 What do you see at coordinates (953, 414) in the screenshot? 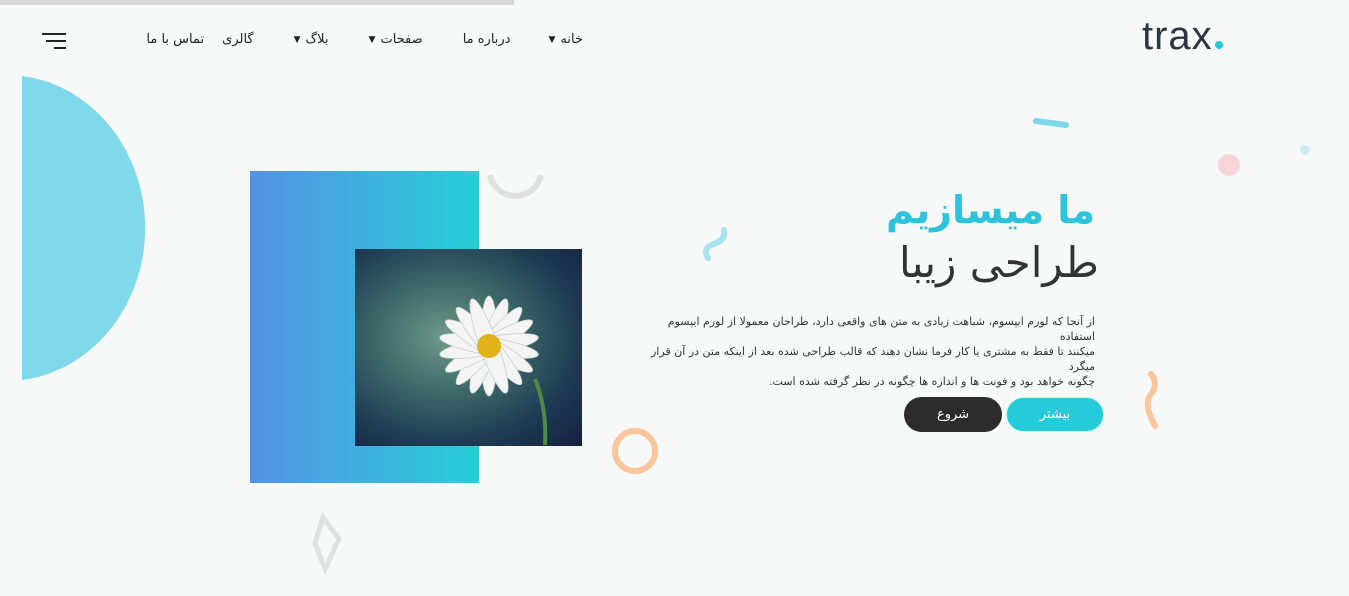
I see `start-button: شروع` at bounding box center [953, 414].